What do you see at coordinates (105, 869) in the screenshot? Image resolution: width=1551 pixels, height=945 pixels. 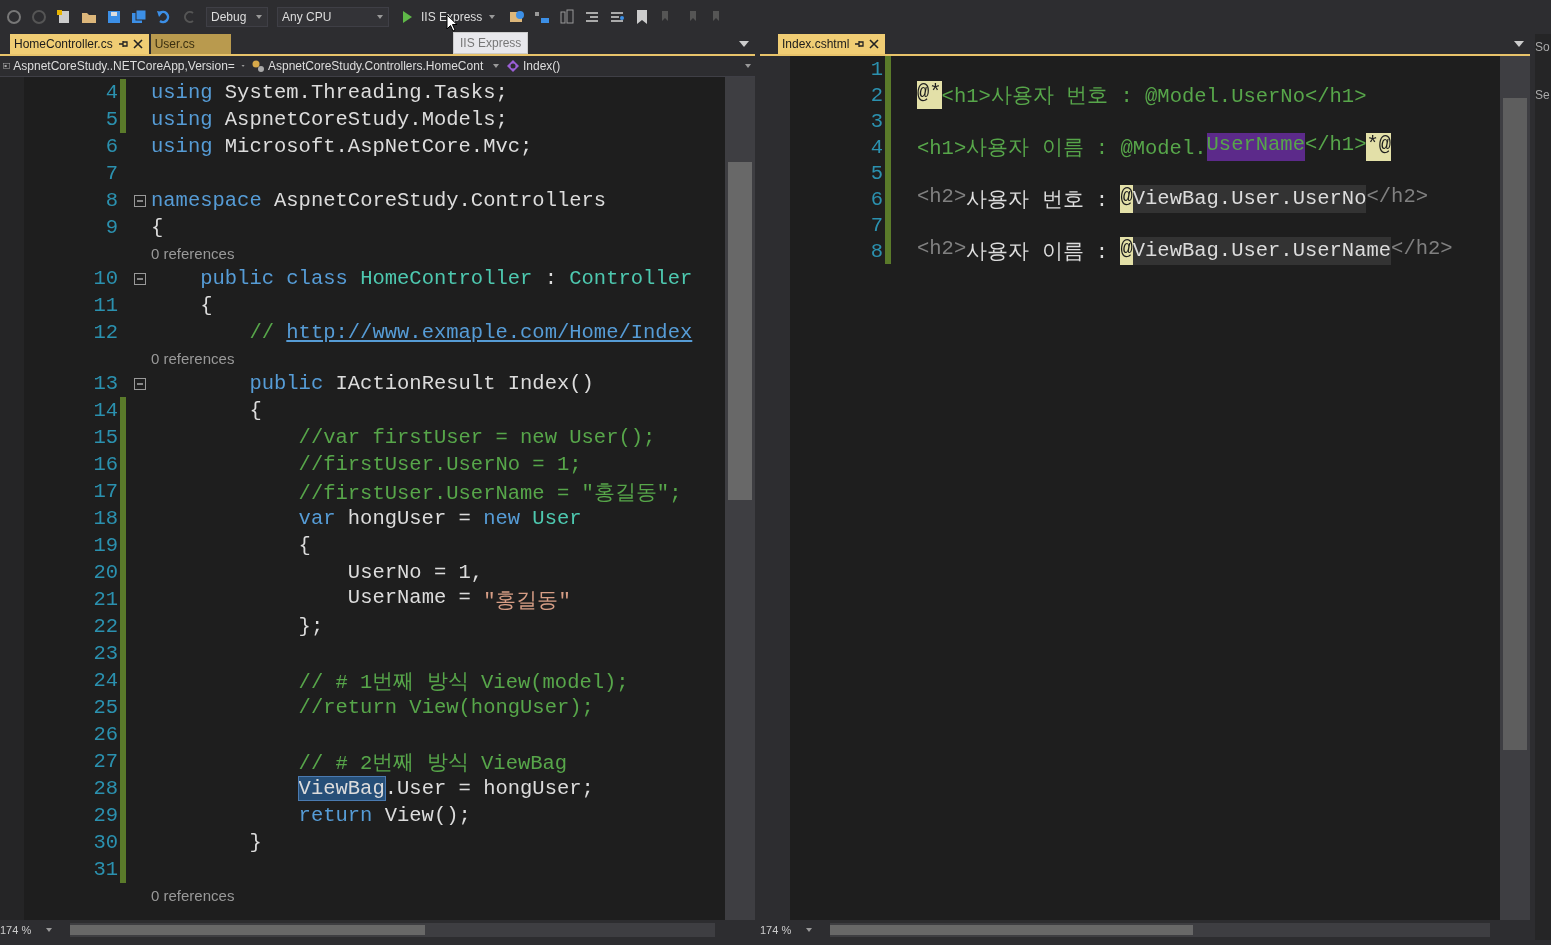 I see `line-number: 31` at bounding box center [105, 869].